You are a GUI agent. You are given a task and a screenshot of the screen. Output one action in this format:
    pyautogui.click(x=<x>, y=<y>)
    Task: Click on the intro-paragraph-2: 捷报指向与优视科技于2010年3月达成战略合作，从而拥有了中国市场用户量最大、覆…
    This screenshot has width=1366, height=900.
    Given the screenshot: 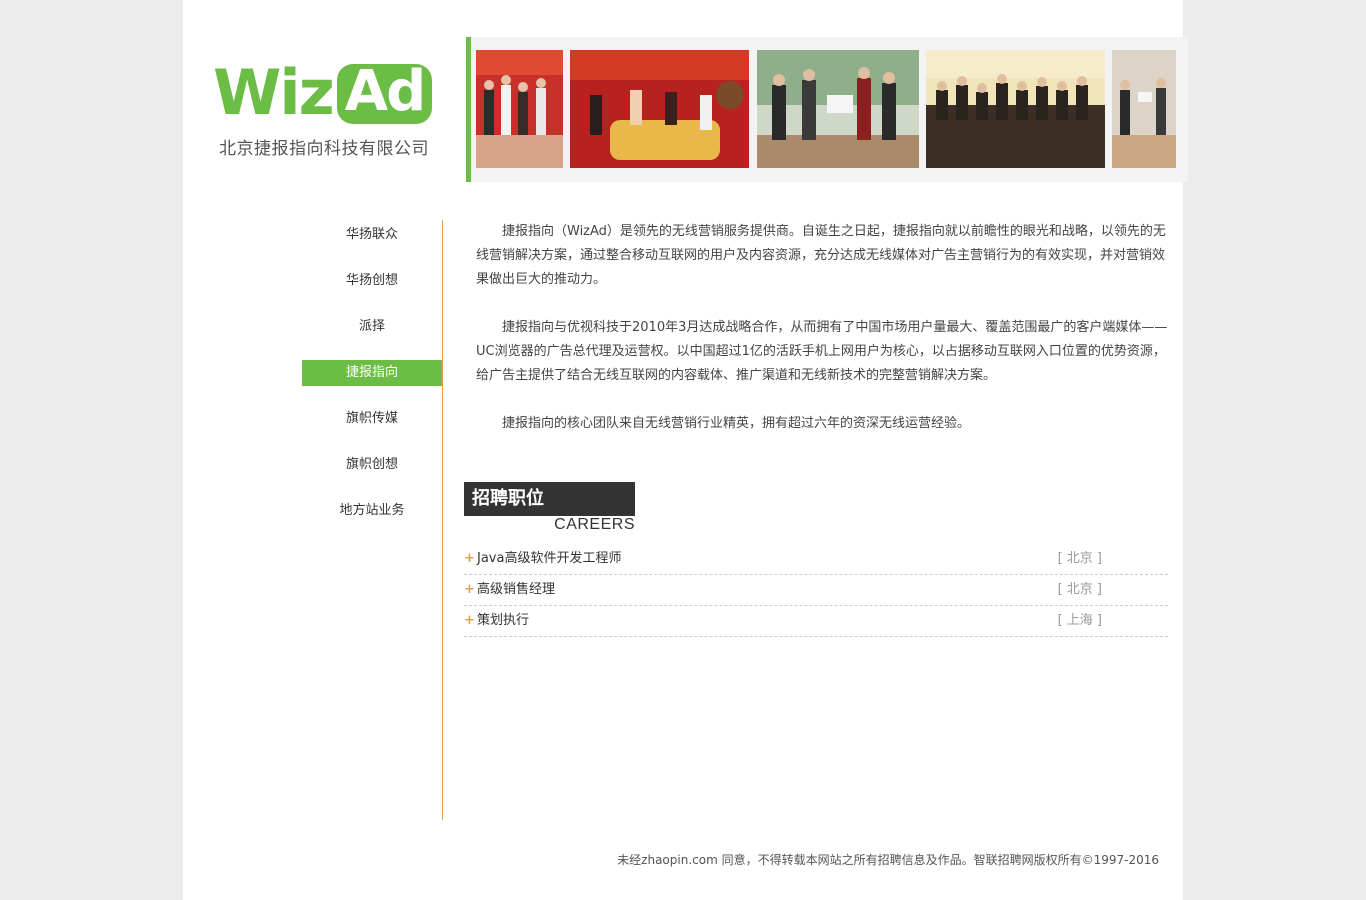 What is the action you would take?
    pyautogui.click(x=822, y=351)
    